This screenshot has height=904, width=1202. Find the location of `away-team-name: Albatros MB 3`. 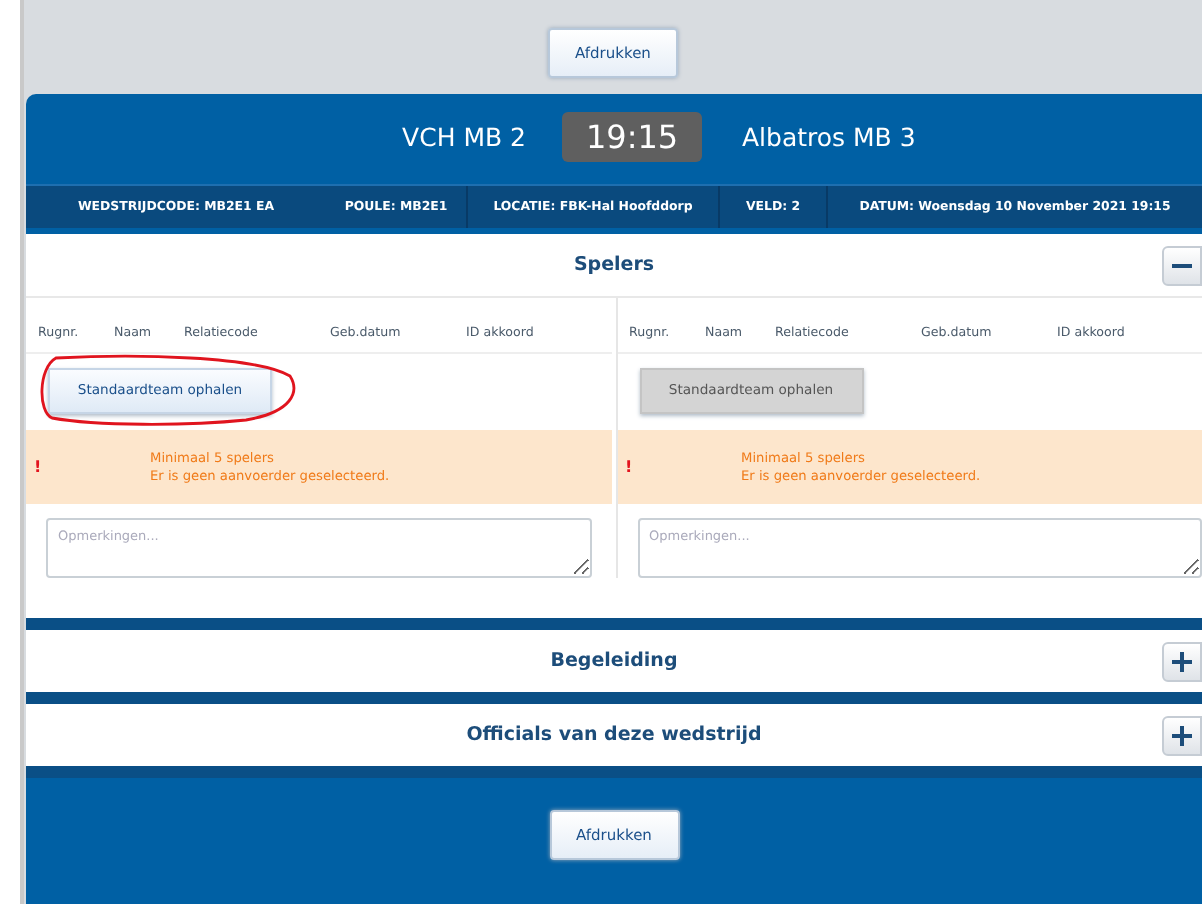

away-team-name: Albatros MB 3 is located at coordinates (830, 137).